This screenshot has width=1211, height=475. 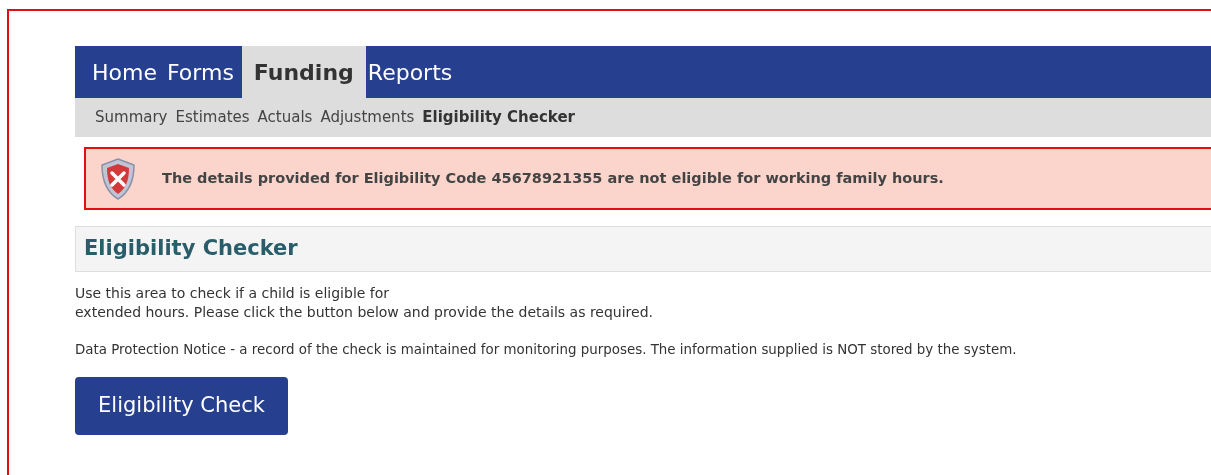 I want to click on alert-message: The details provided for Eligibility Code 45678921355 are not eligible for working family hours., so click(x=553, y=178).